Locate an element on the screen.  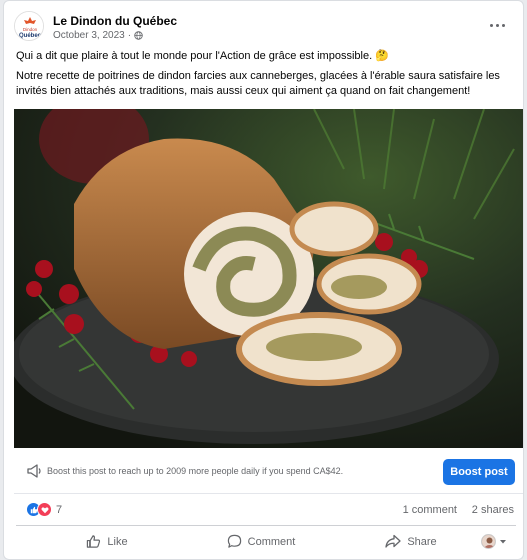
share-button: Share is located at coordinates (411, 542).